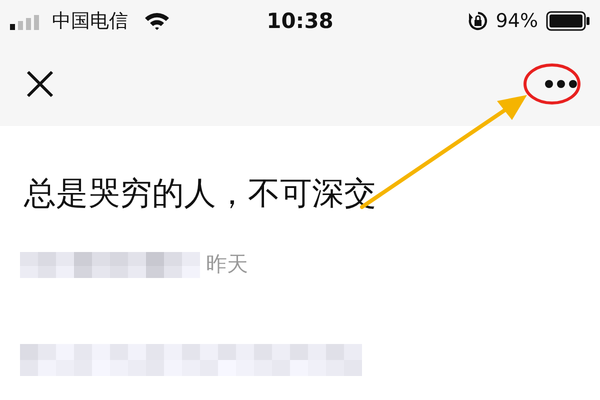 This screenshot has height=400, width=600. I want to click on clock-time: 10:38, so click(300, 21).